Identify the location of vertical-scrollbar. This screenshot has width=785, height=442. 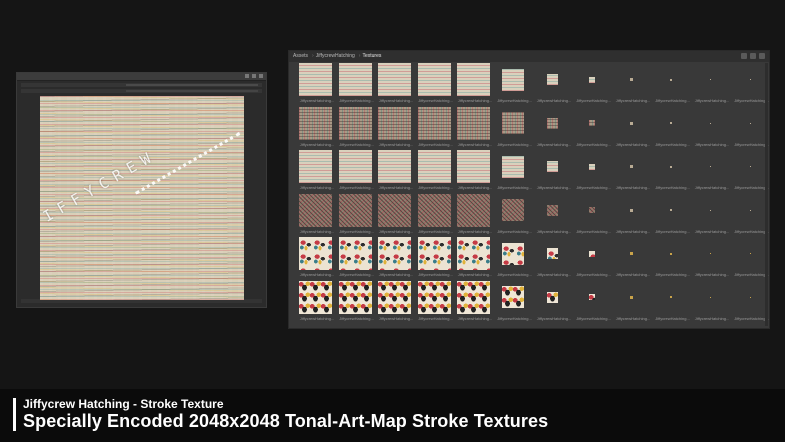
(766, 194).